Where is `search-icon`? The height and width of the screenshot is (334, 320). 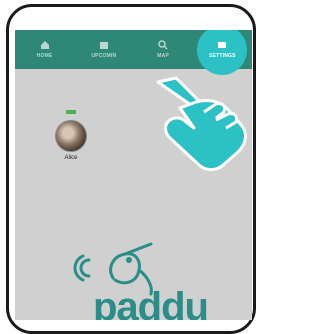 search-icon is located at coordinates (163, 45).